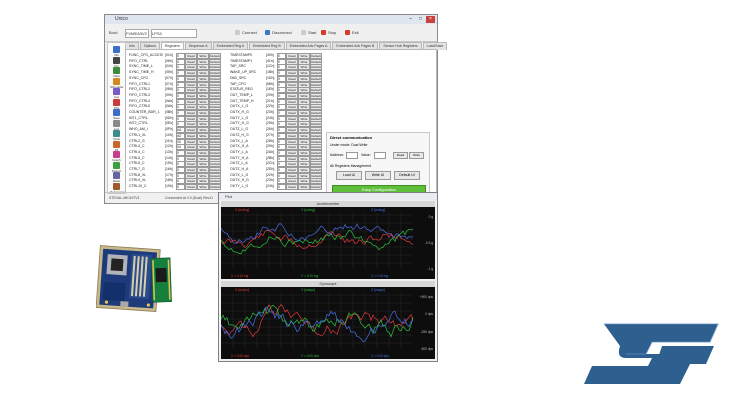 The width and height of the screenshot is (750, 420). Describe the element at coordinates (380, 276) in the screenshot. I see `readout-z: Z = 0.10 mg` at that location.